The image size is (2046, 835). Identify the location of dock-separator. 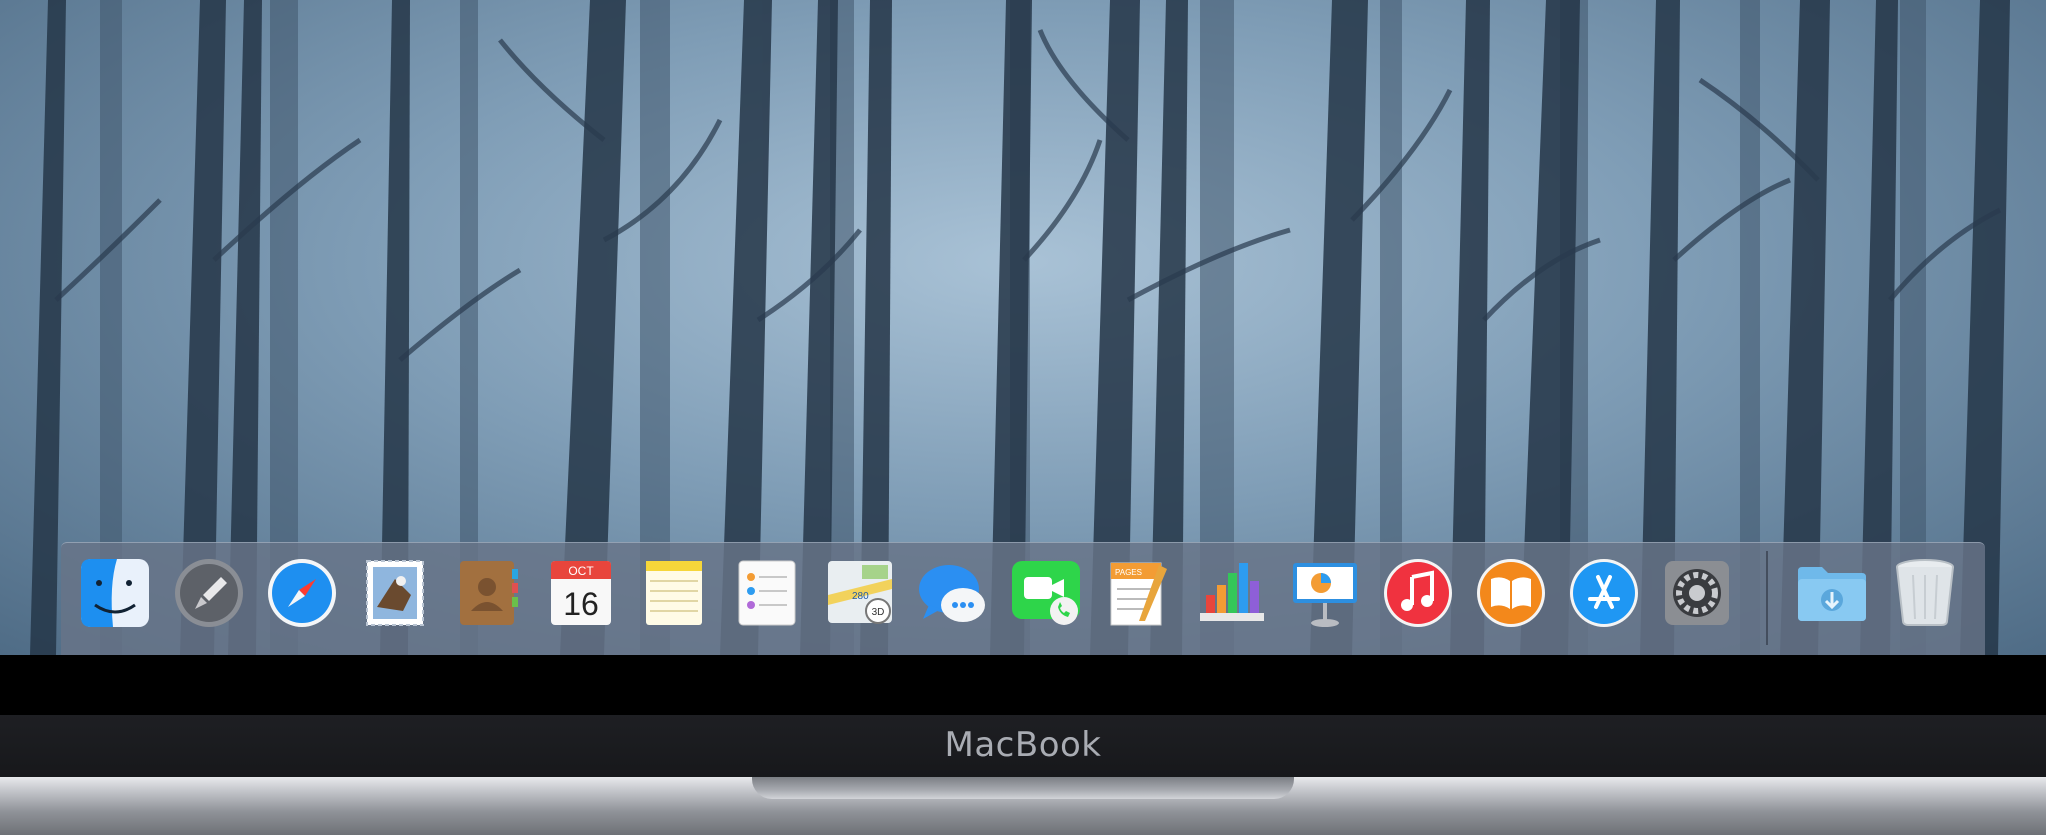
(1767, 598).